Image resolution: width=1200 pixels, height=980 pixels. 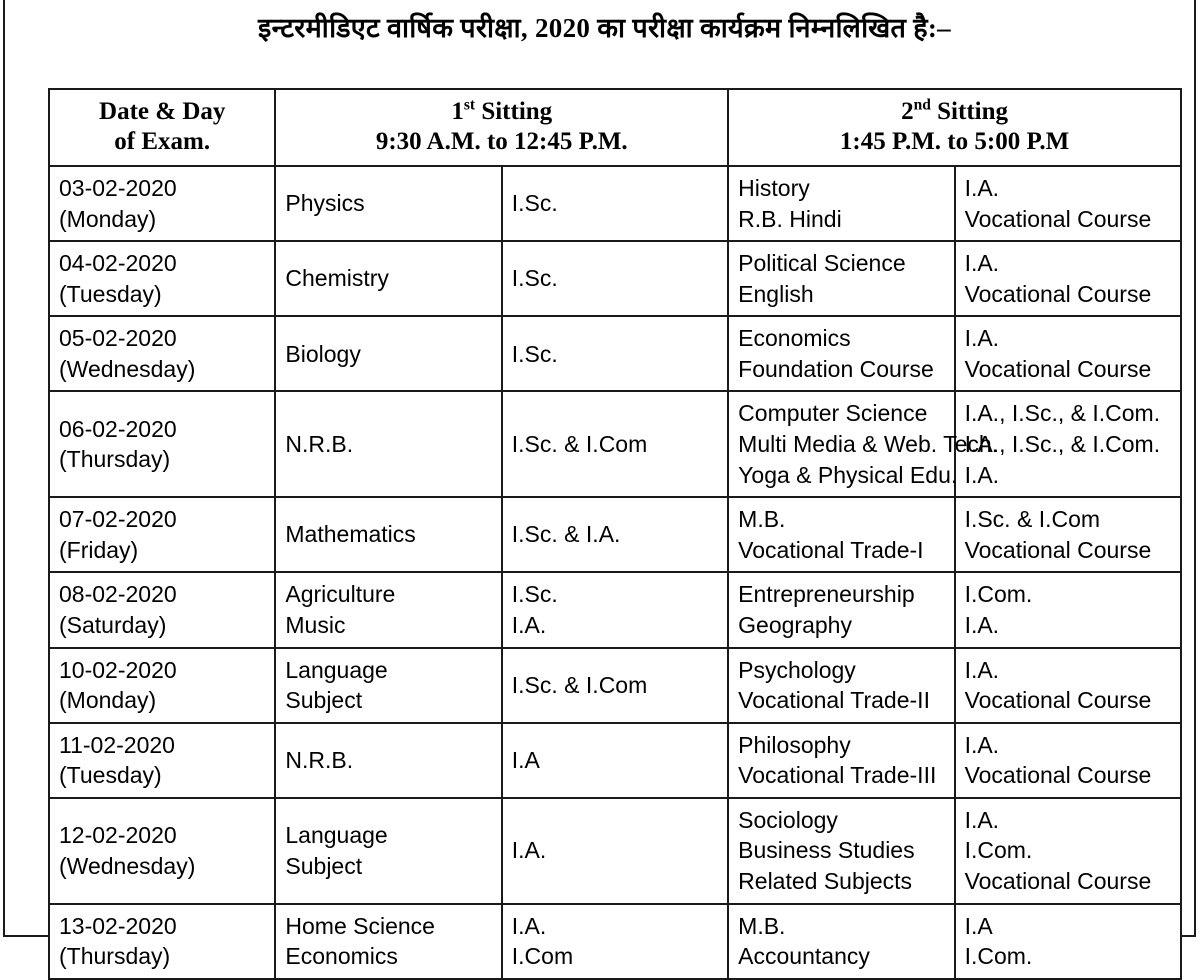 What do you see at coordinates (615, 850) in the screenshot?
I see `first-sitting-group-cell: I.A.` at bounding box center [615, 850].